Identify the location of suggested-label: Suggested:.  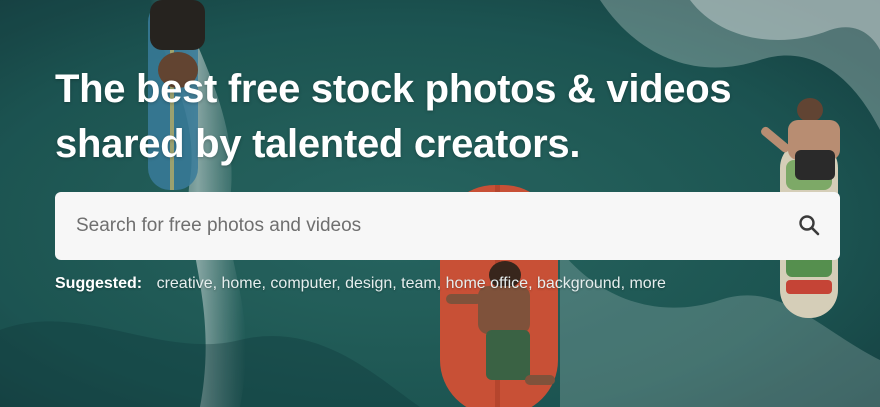
(99, 283).